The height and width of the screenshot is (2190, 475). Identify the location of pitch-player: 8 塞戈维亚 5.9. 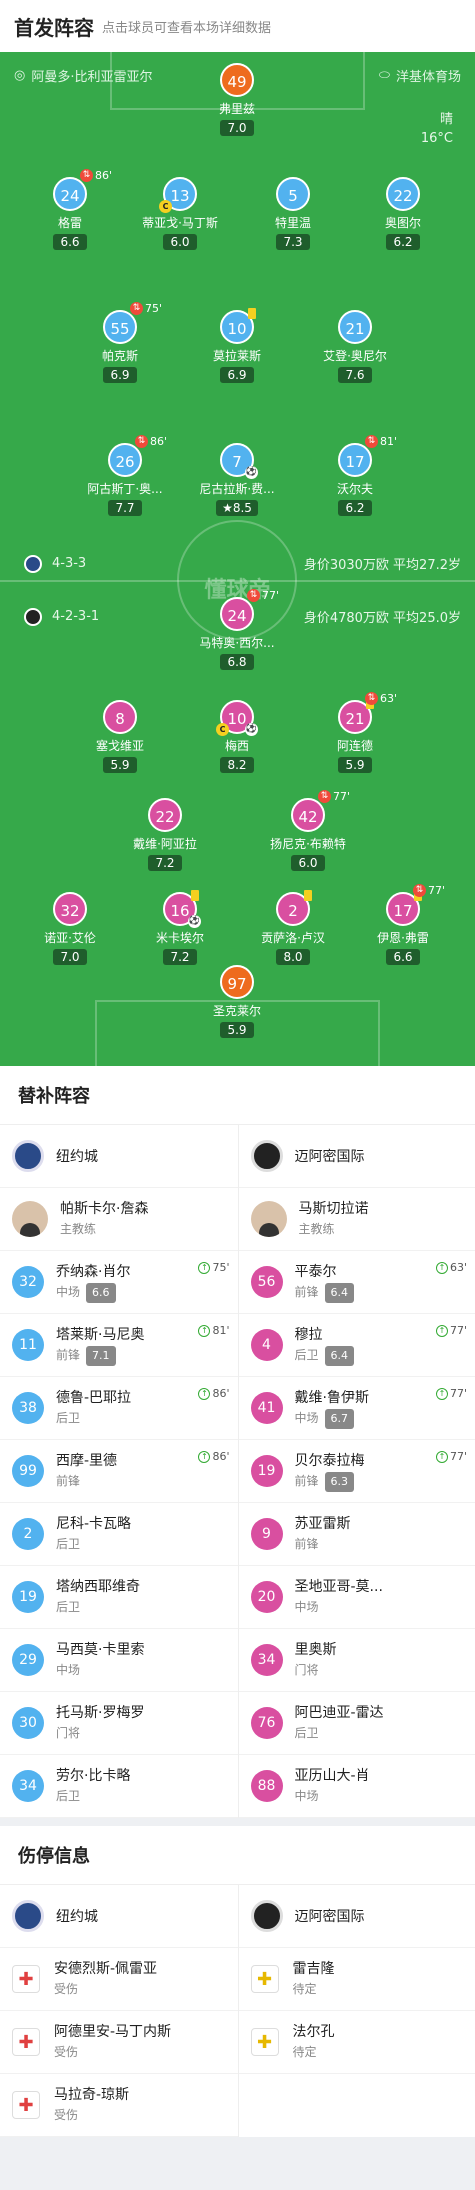
(120, 736).